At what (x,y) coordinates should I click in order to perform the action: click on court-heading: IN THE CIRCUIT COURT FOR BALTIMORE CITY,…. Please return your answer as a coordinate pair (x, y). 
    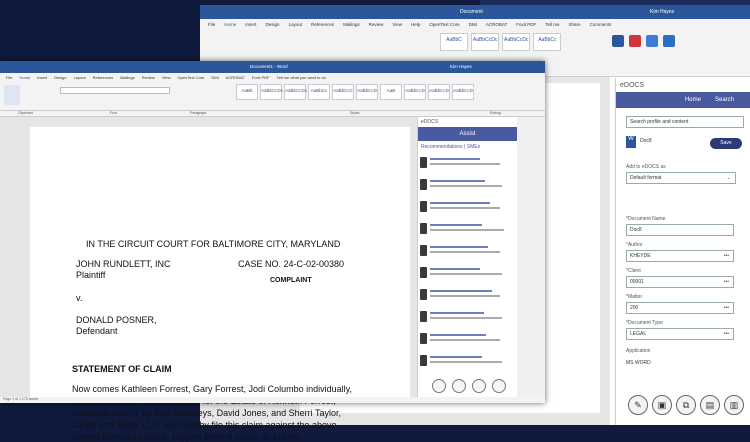
    Looking at the image, I should click on (213, 244).